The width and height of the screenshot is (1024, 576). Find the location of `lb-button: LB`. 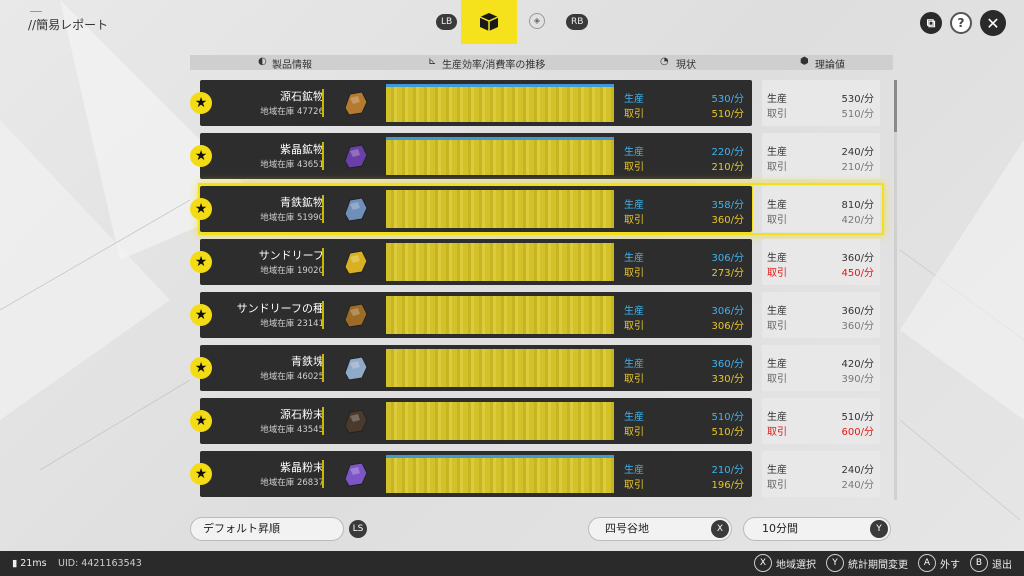

lb-button: LB is located at coordinates (447, 22).